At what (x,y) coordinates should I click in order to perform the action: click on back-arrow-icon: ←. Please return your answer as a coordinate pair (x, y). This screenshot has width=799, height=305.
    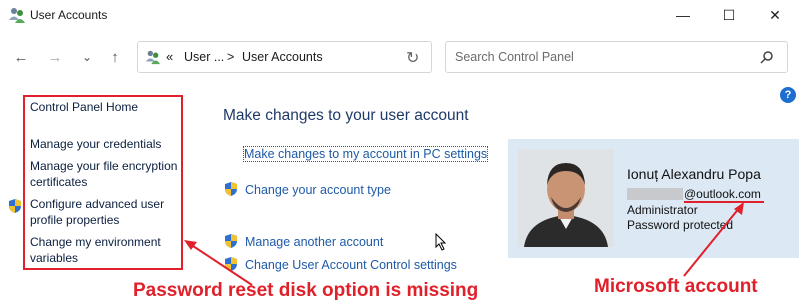
    Looking at the image, I should click on (21, 57).